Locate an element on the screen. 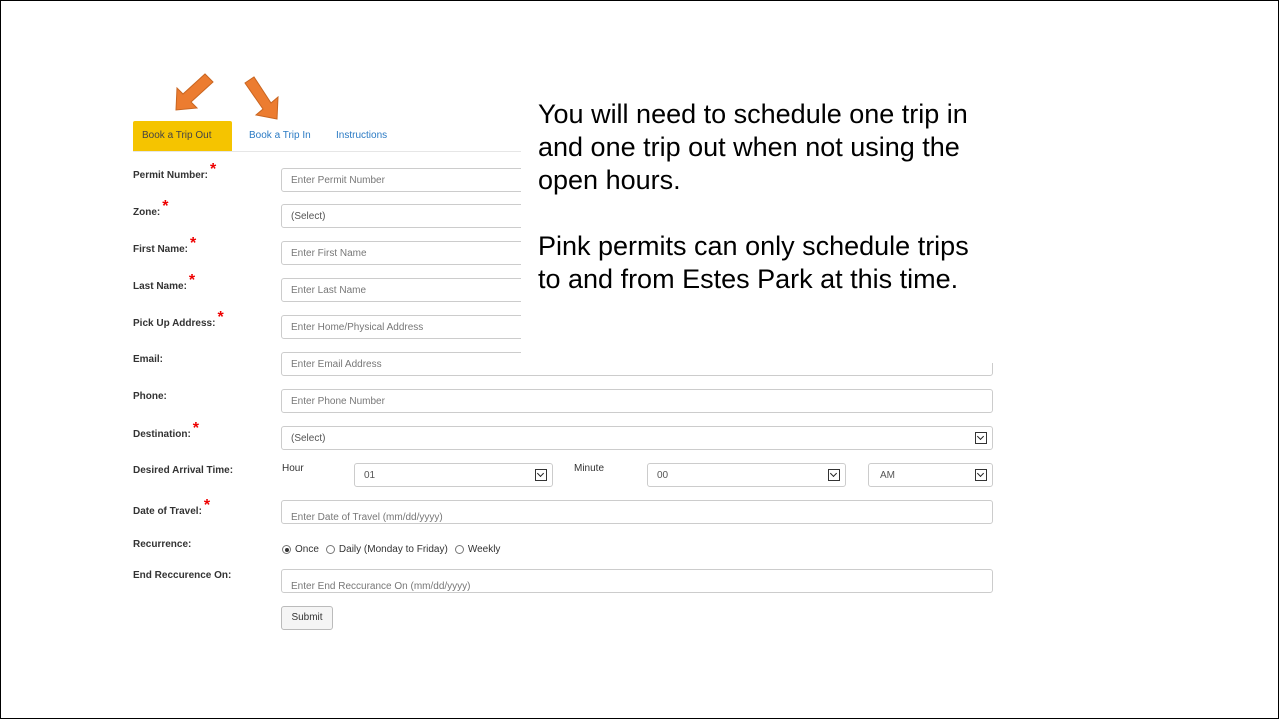 This screenshot has width=1279, height=719. tab-instructions: Instructions is located at coordinates (361, 136).